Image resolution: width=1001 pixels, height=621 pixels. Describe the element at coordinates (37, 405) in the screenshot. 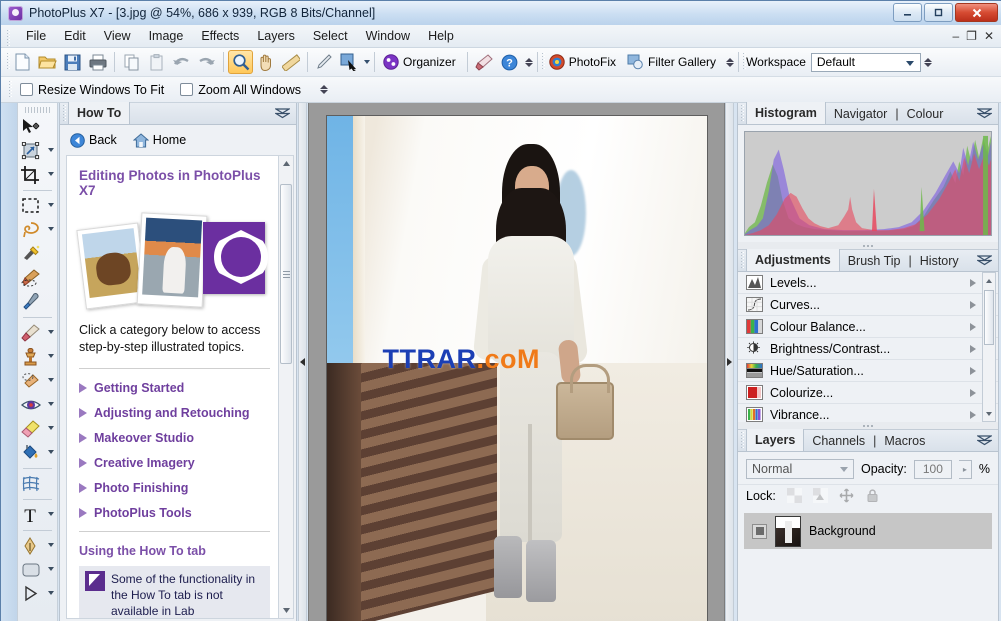

I see `red-eye-tool` at that location.